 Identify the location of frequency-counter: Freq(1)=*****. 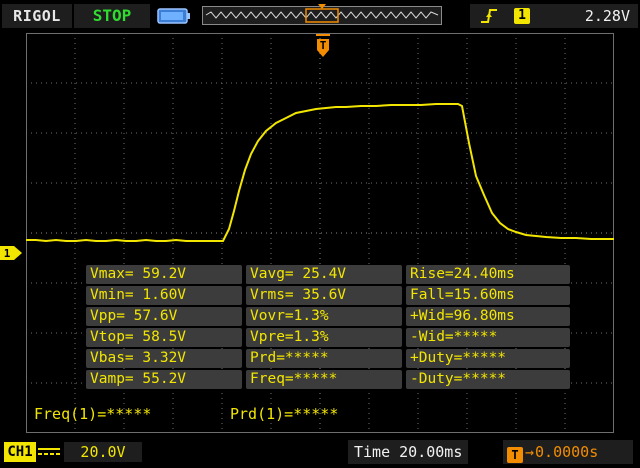
(93, 414).